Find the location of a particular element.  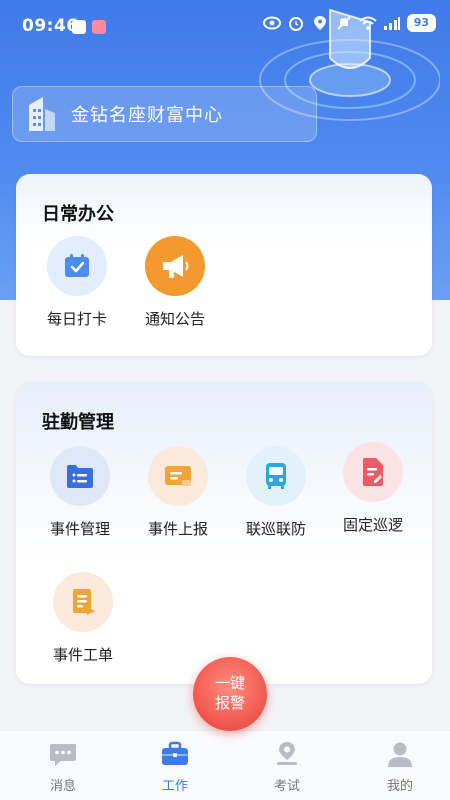

bottom-tab-bar: 消息 工作 考试 我的 is located at coordinates (225, 765).